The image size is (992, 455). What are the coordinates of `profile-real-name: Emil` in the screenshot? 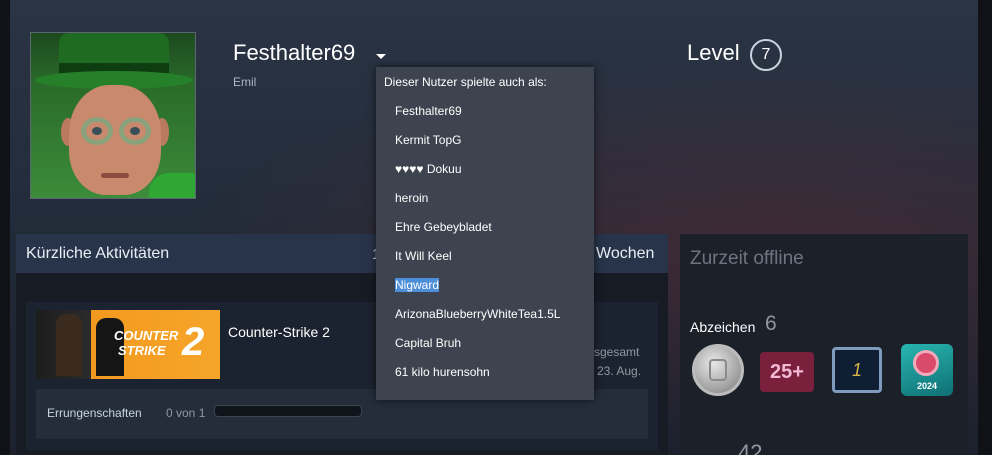 It's located at (245, 82).